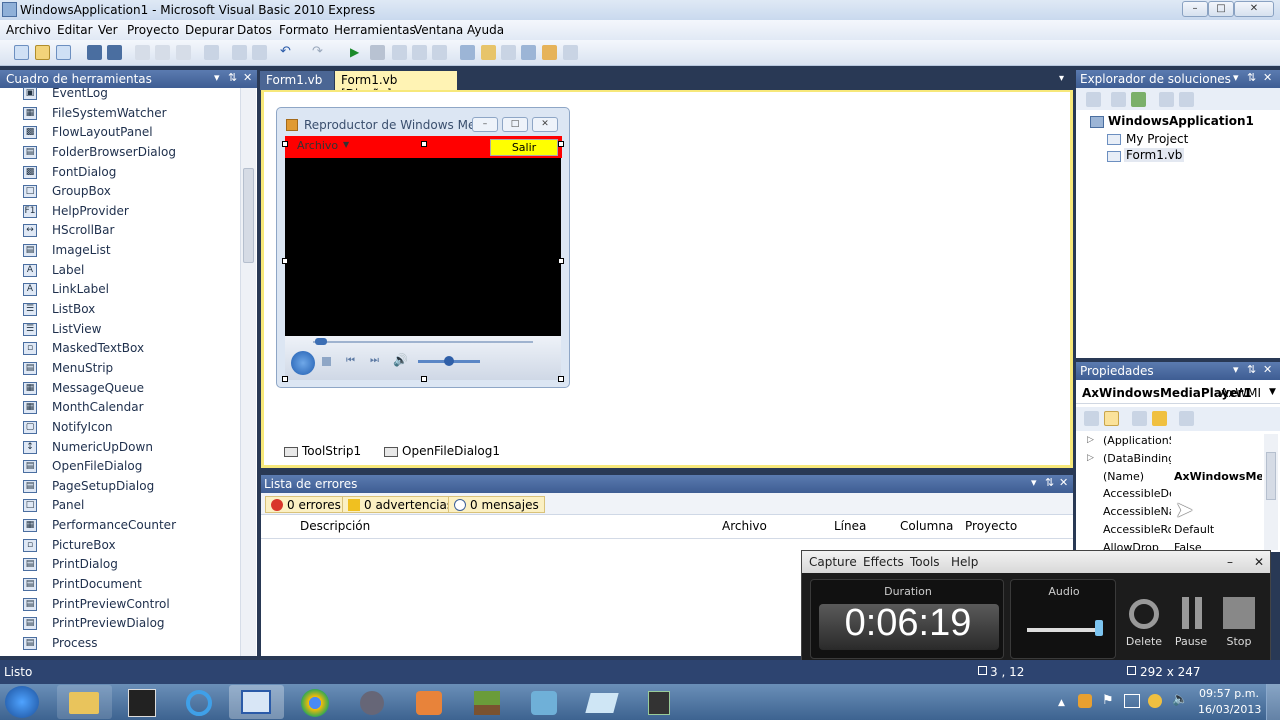 This screenshot has height=720, width=1280. Describe the element at coordinates (488, 52) in the screenshot. I see `properties-window-icon` at that location.